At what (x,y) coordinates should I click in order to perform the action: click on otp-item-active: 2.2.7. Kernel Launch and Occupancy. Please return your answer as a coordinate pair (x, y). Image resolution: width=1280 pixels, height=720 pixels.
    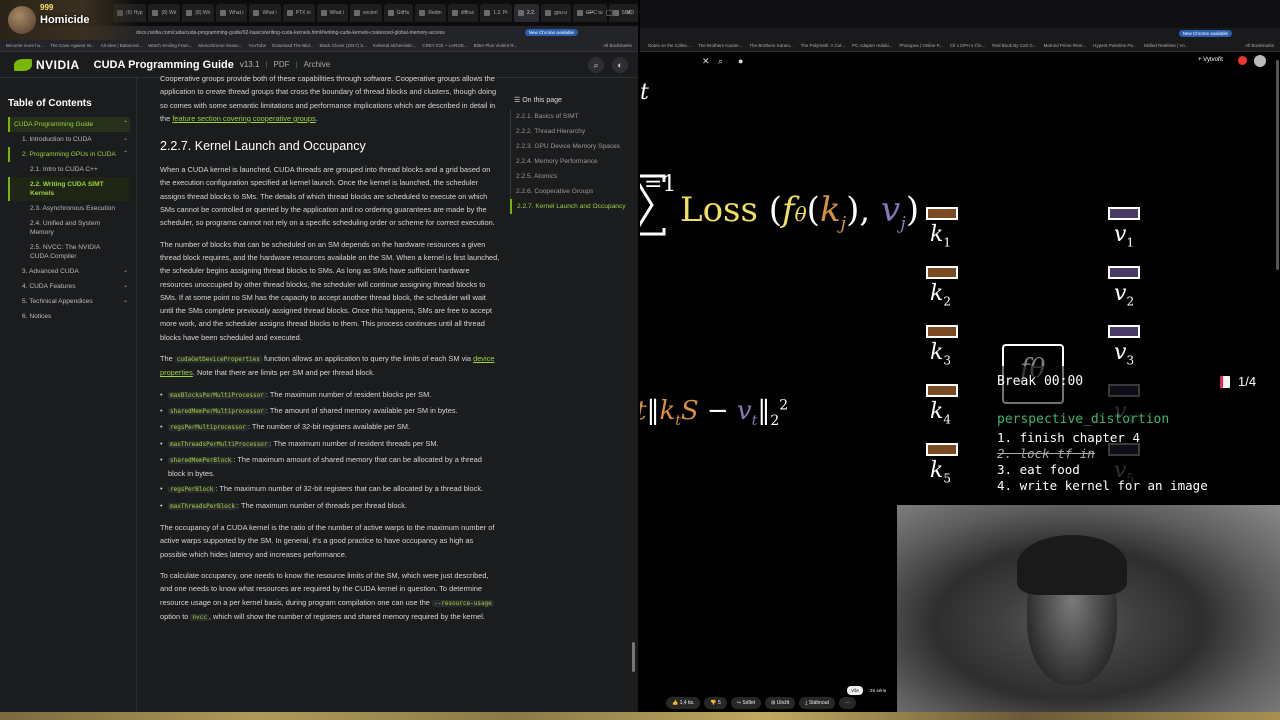
    Looking at the image, I should click on (568, 206).